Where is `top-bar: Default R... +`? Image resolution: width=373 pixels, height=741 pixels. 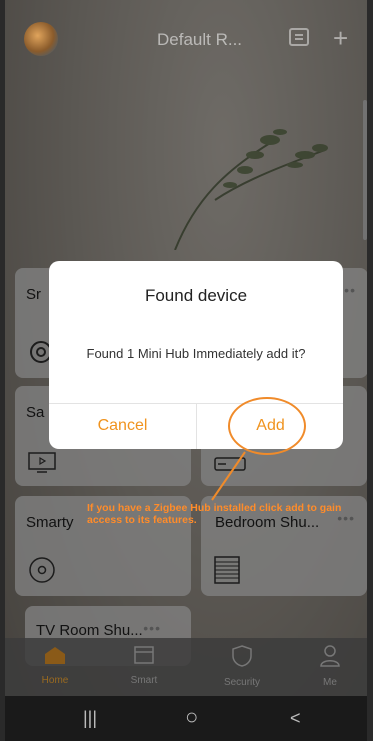
top-bar: Default R... + is located at coordinates (186, 39).